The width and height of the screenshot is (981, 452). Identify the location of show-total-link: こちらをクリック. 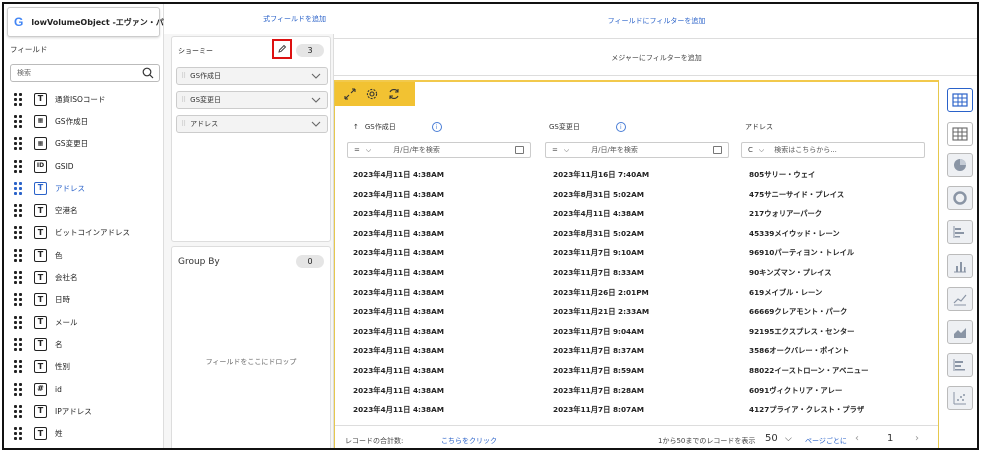
(469, 441).